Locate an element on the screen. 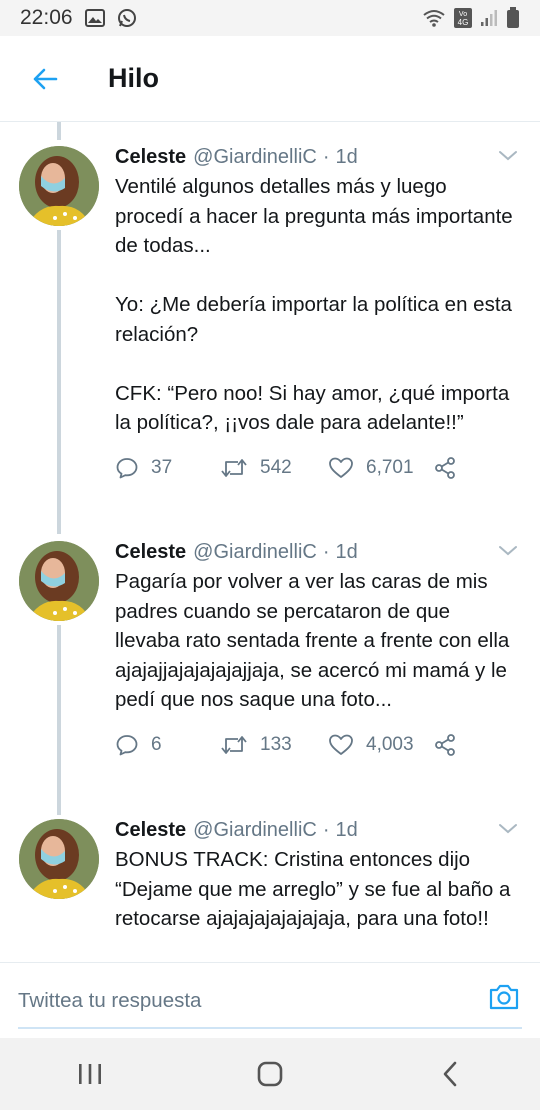  svg-text: 4G is located at coordinates (463, 22).